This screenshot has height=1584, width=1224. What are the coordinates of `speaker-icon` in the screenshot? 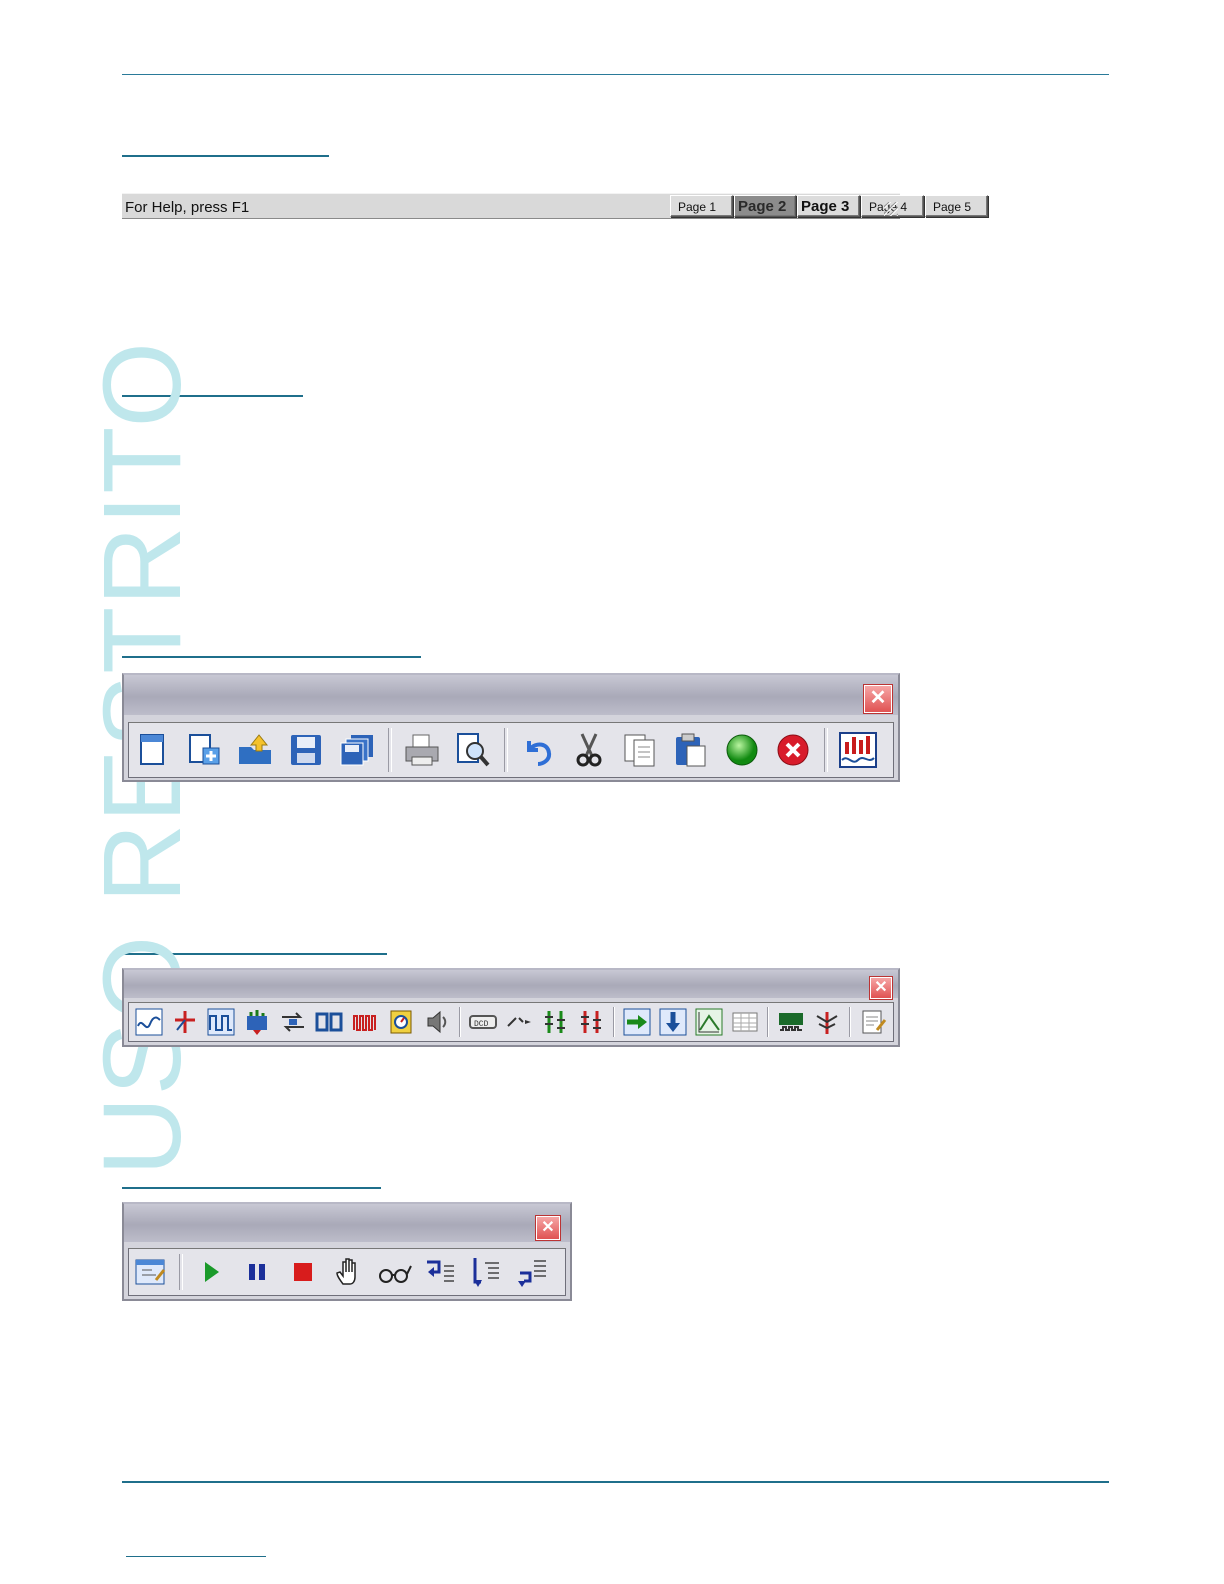 It's located at (437, 1022).